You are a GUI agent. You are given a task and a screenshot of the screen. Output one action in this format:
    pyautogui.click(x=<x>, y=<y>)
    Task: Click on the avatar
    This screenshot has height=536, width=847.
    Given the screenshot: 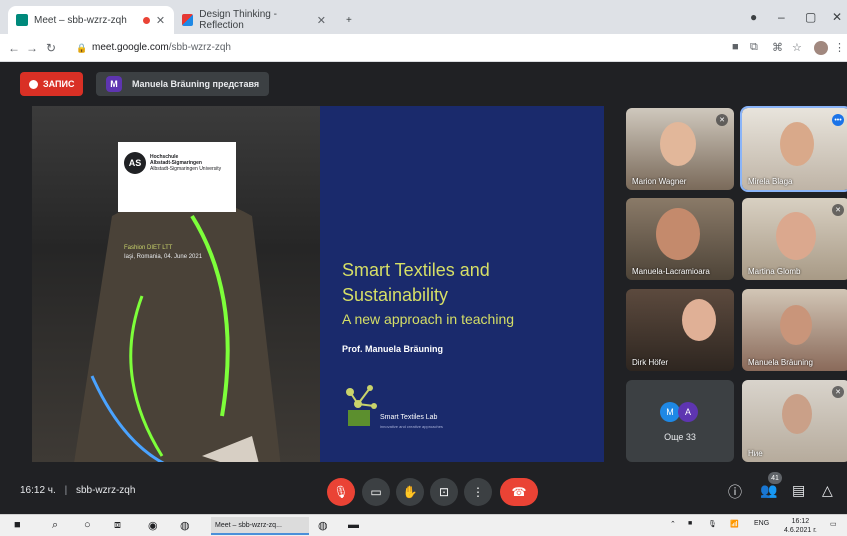 What is the action you would take?
    pyautogui.click(x=821, y=48)
    